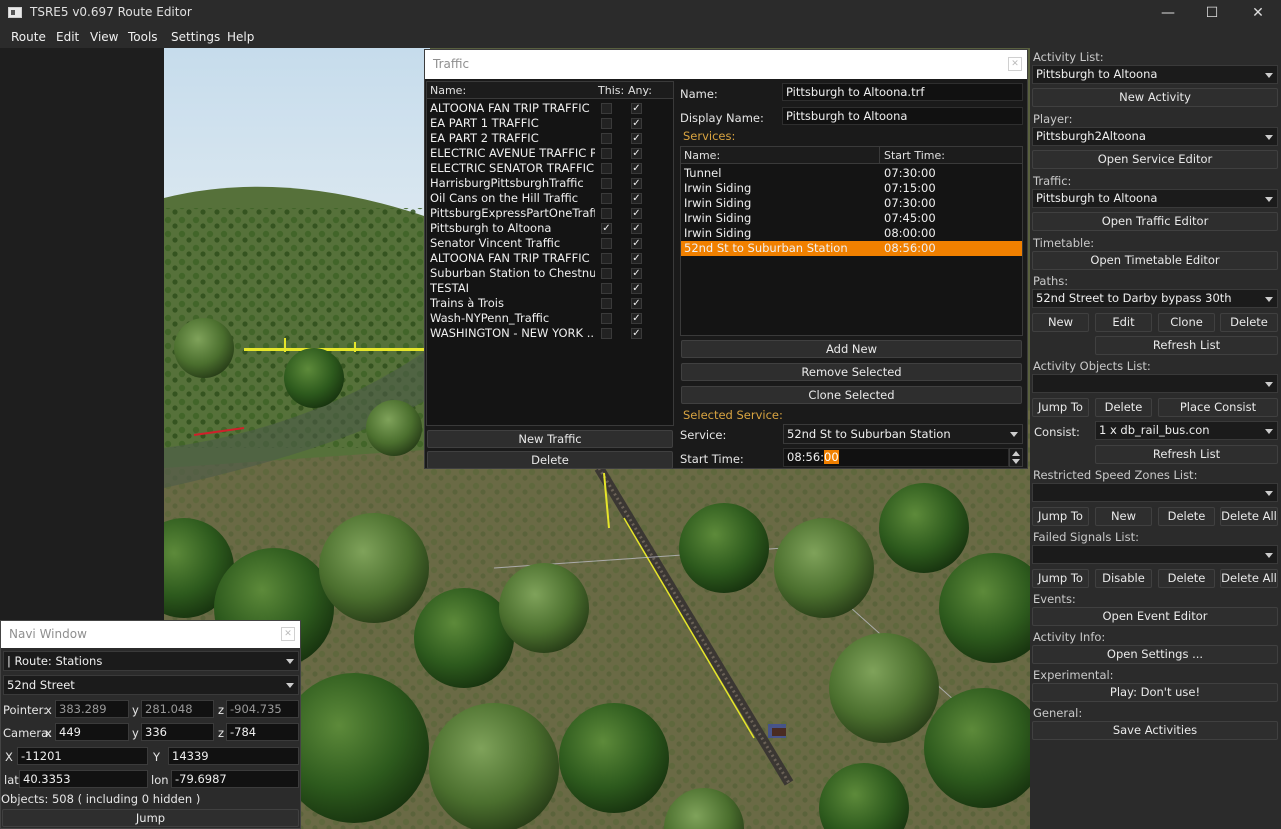 This screenshot has width=1281, height=829. I want to click on spin-up-icon, so click(1016, 453).